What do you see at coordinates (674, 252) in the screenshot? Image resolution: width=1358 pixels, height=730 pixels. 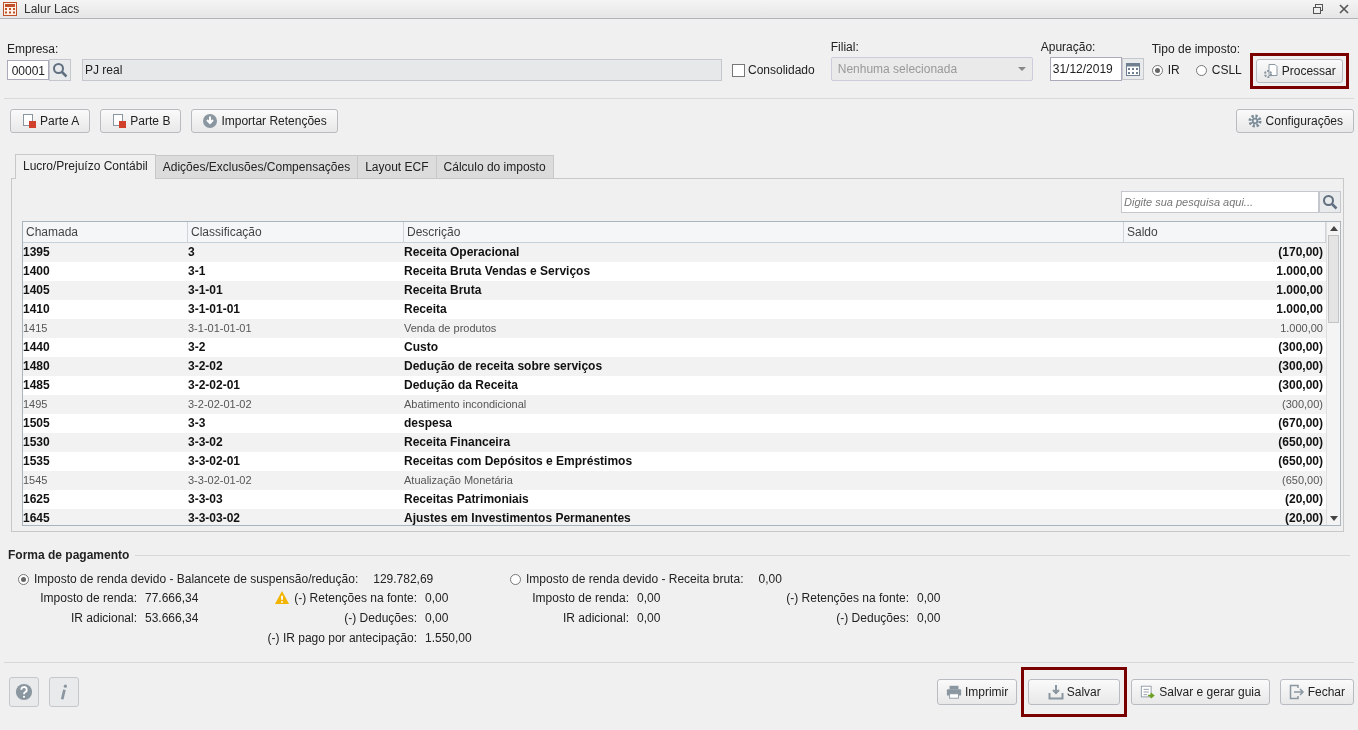 I see `table-row: 1395 3 Receita Operacional (170,00)` at bounding box center [674, 252].